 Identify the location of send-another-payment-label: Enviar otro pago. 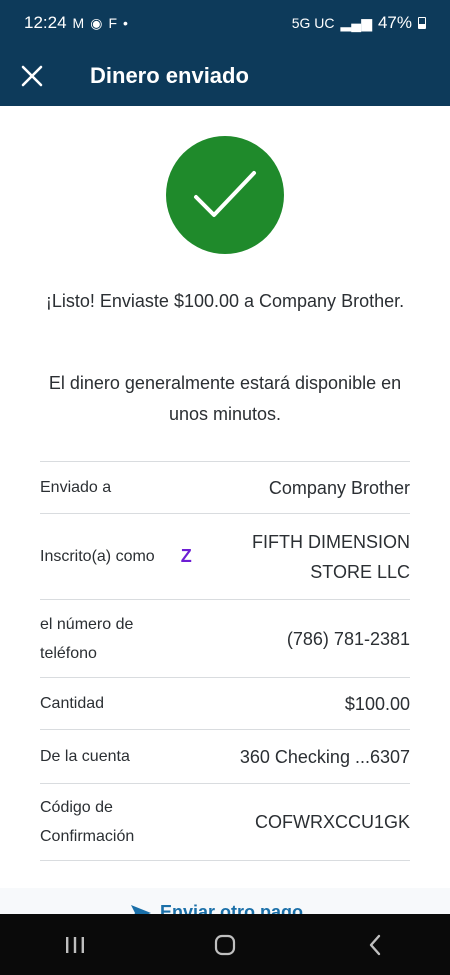
(232, 908).